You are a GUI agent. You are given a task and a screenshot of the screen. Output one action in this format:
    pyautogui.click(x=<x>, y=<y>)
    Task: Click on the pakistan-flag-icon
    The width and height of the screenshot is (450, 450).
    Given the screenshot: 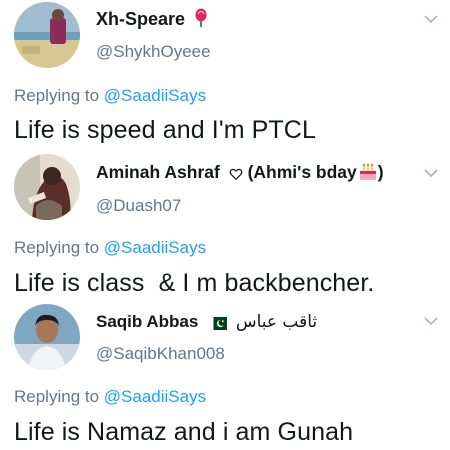 What is the action you would take?
    pyautogui.click(x=218, y=325)
    